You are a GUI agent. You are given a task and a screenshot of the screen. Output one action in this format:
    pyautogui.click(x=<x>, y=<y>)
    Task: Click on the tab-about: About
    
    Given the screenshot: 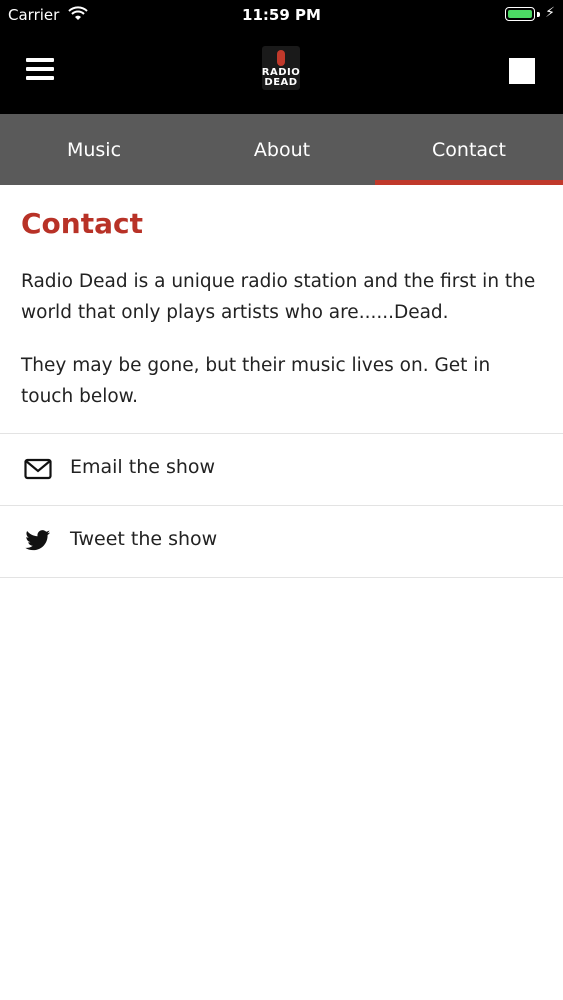 What is the action you would take?
    pyautogui.click(x=282, y=149)
    